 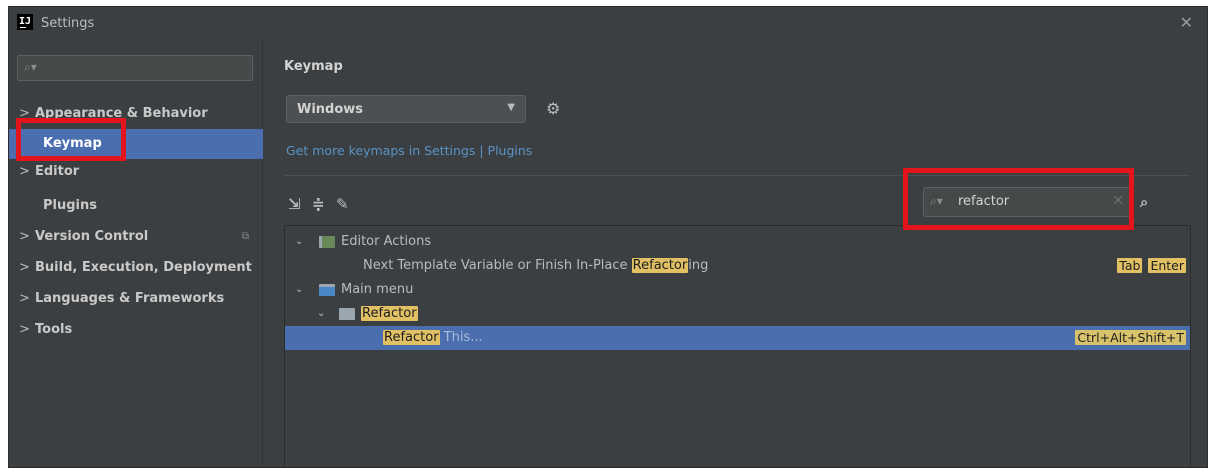 I want to click on sidebar-item-label: Editor, so click(x=57, y=171).